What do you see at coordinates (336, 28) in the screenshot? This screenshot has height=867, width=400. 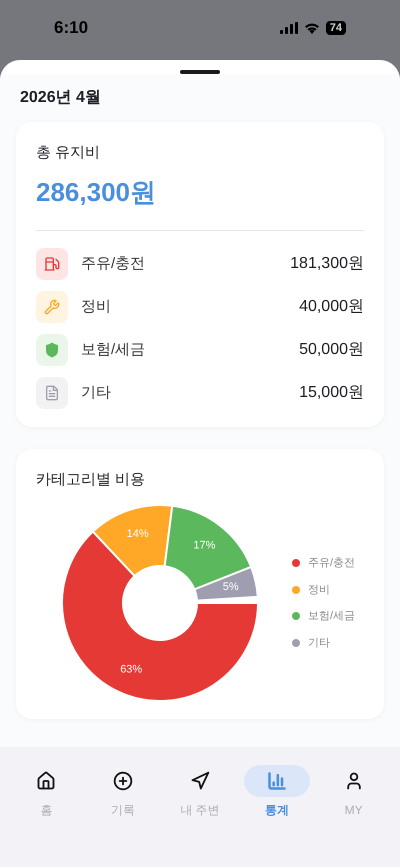 I see `battery-indicator: 74` at bounding box center [336, 28].